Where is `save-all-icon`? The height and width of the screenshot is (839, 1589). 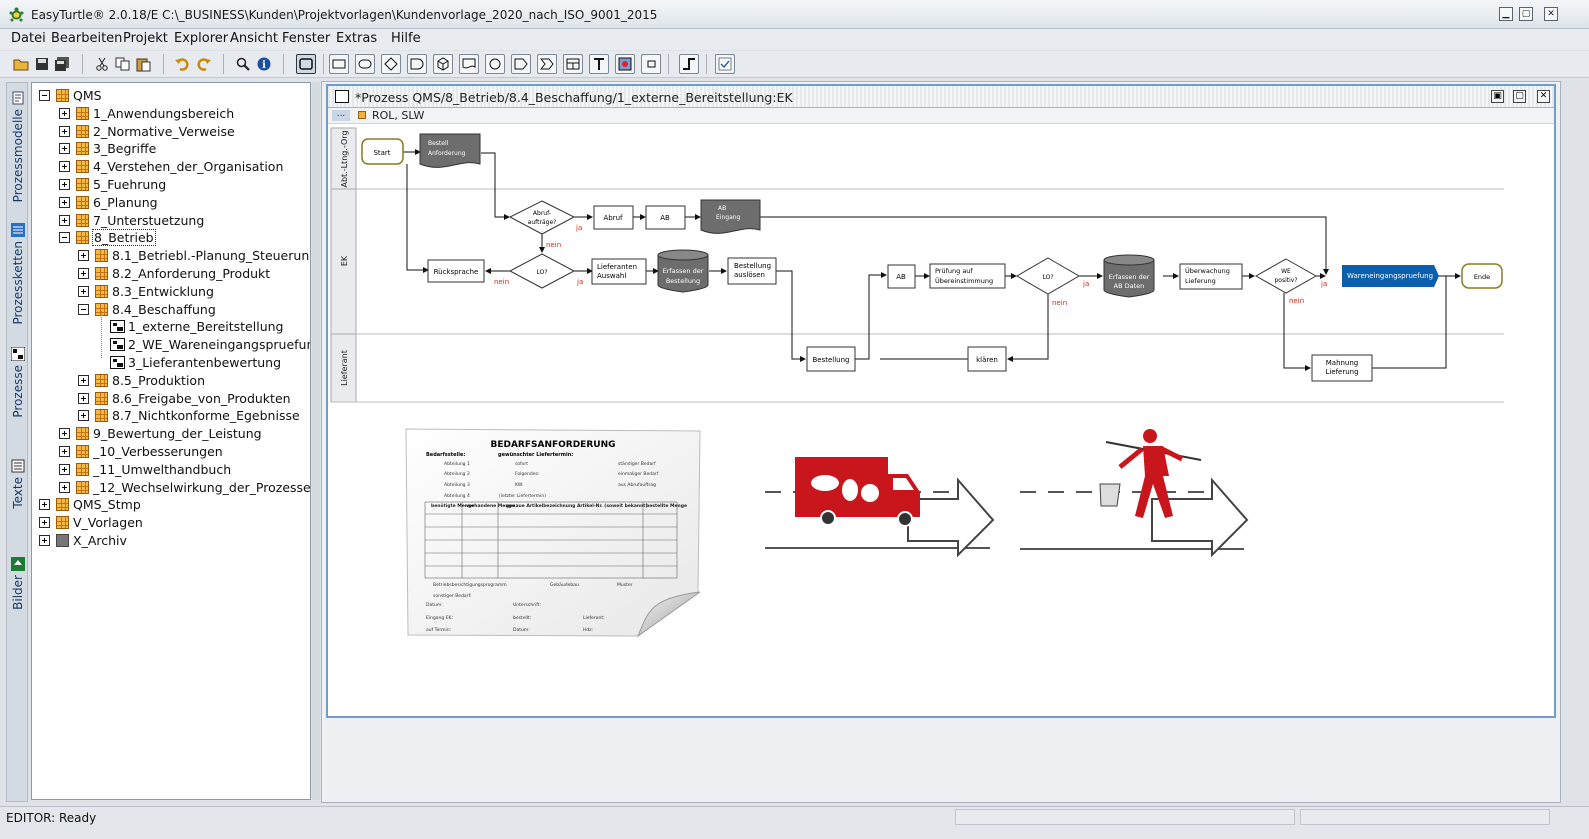 save-all-icon is located at coordinates (62, 64).